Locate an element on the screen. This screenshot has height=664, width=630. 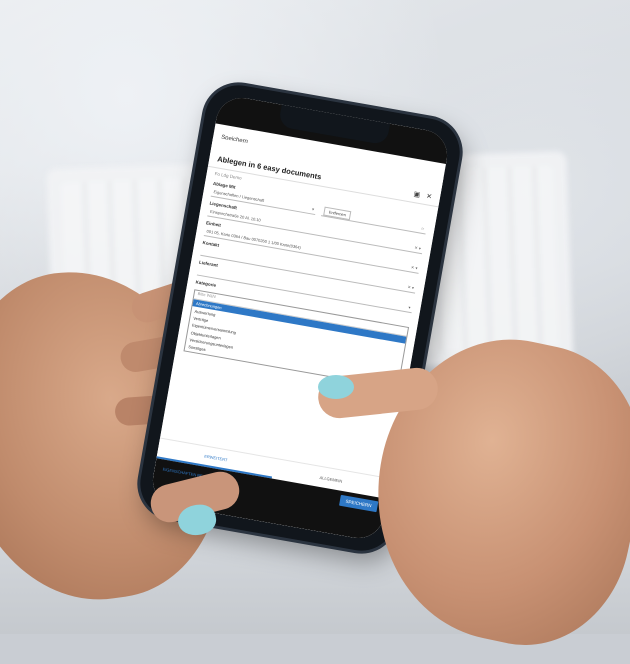
save-icon: ▣ is located at coordinates (417, 193).